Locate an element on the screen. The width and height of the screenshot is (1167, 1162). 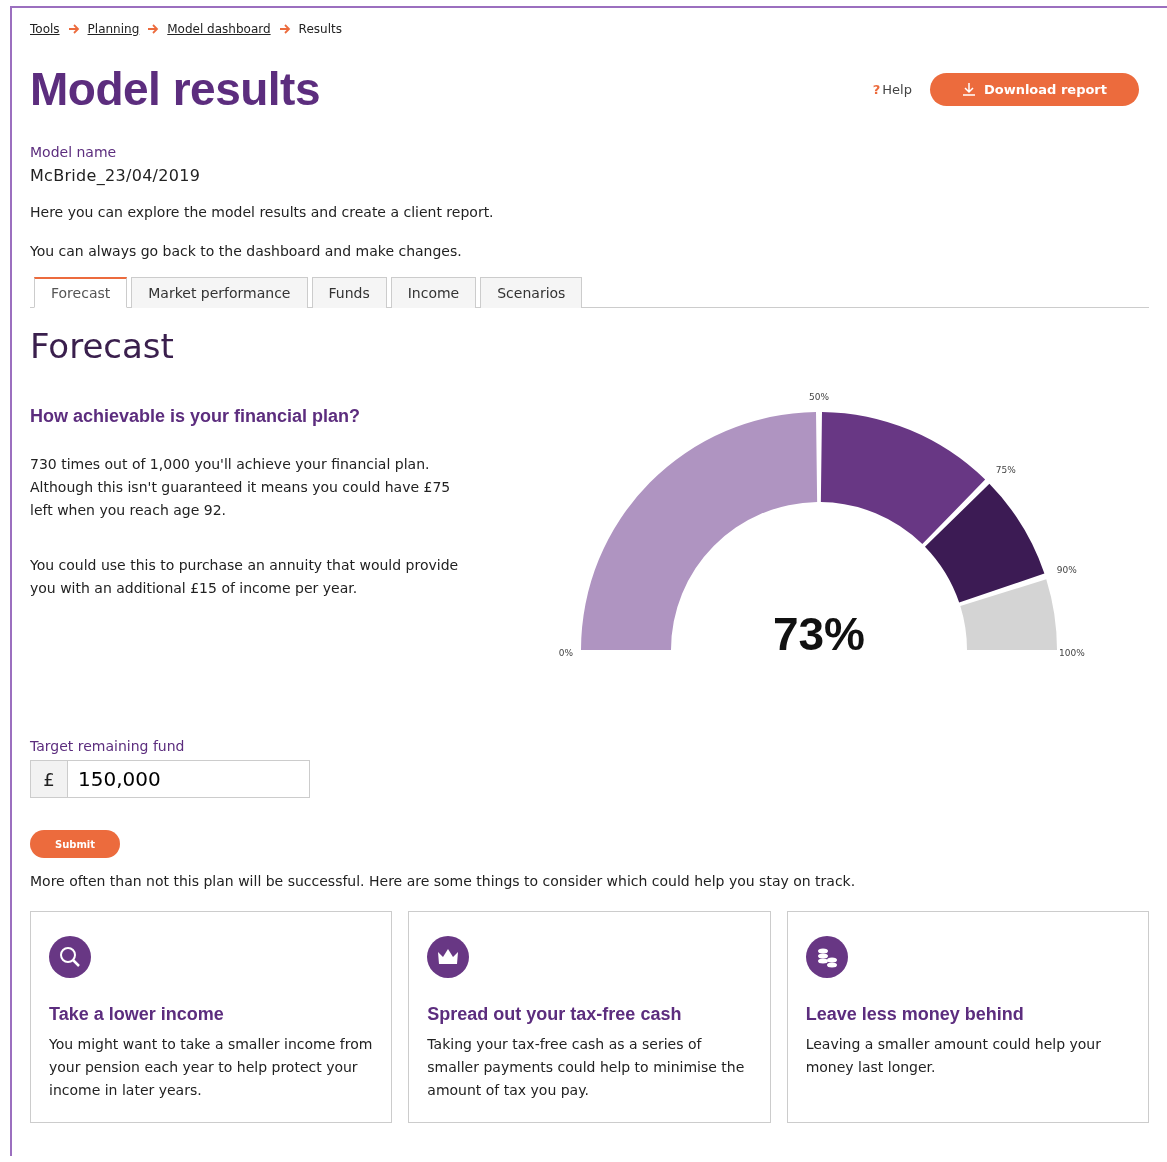
gauge-tick-label: 50% is located at coordinates (819, 397).